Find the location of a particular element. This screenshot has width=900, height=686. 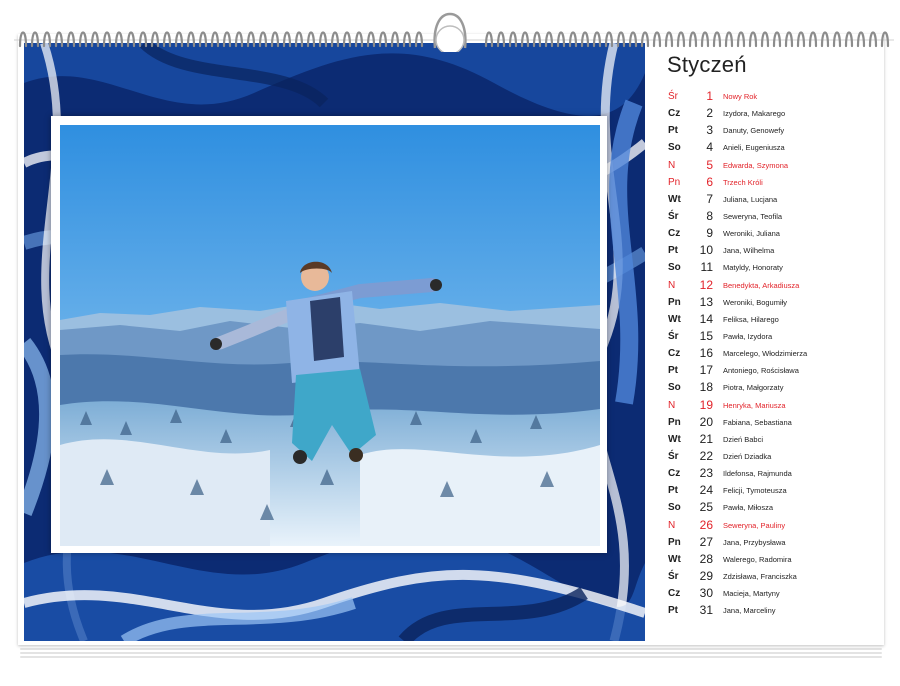

day-row: Śr 1 Nowy Rok is located at coordinates (768, 96).